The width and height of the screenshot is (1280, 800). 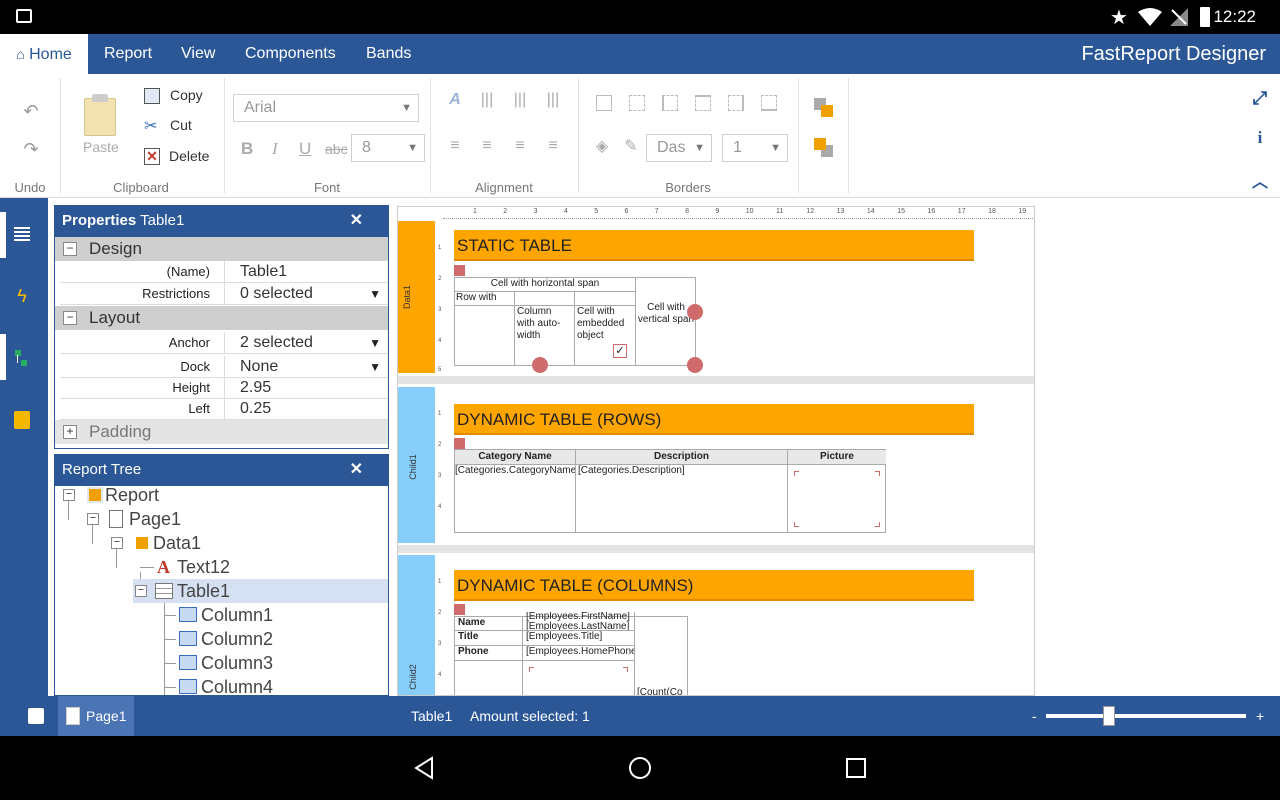 I want to click on bold-button: B, so click(x=247, y=149).